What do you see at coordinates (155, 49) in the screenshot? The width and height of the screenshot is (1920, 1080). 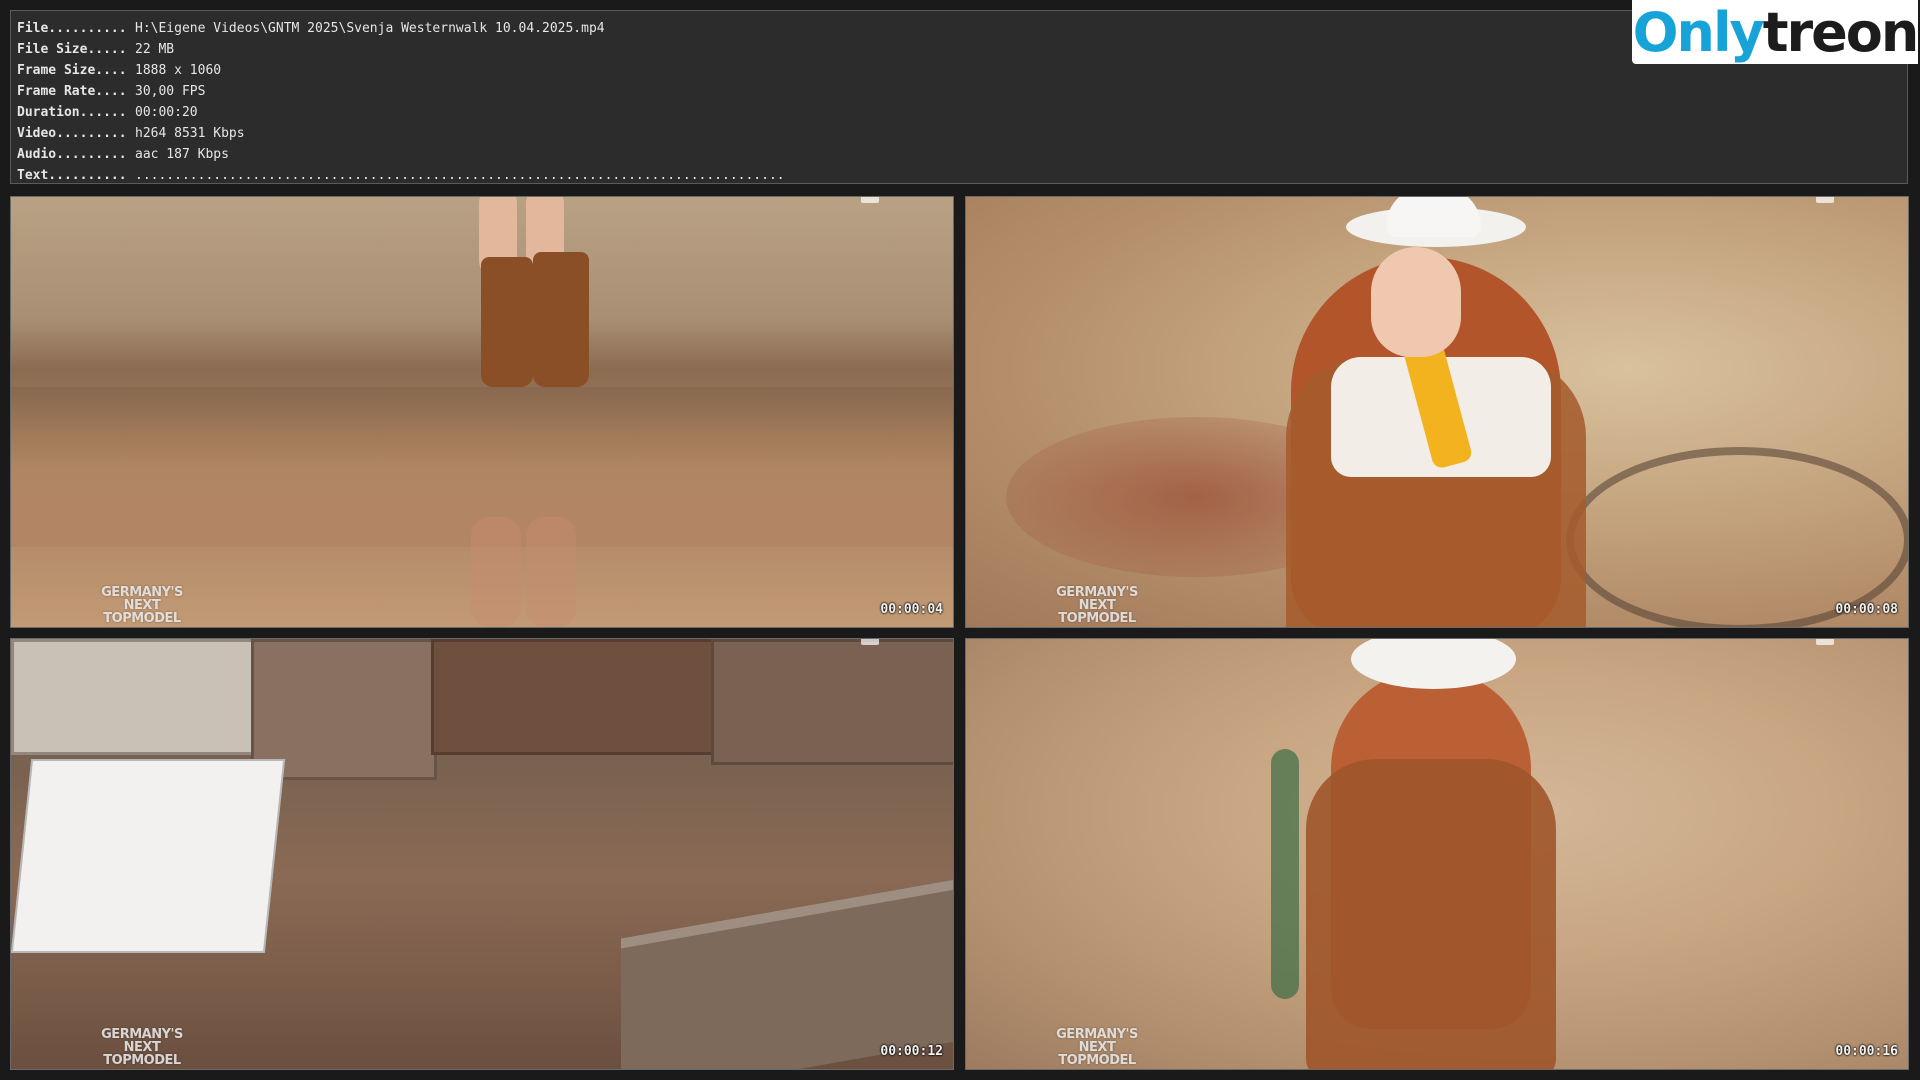 I see `info-value: 22 MB` at bounding box center [155, 49].